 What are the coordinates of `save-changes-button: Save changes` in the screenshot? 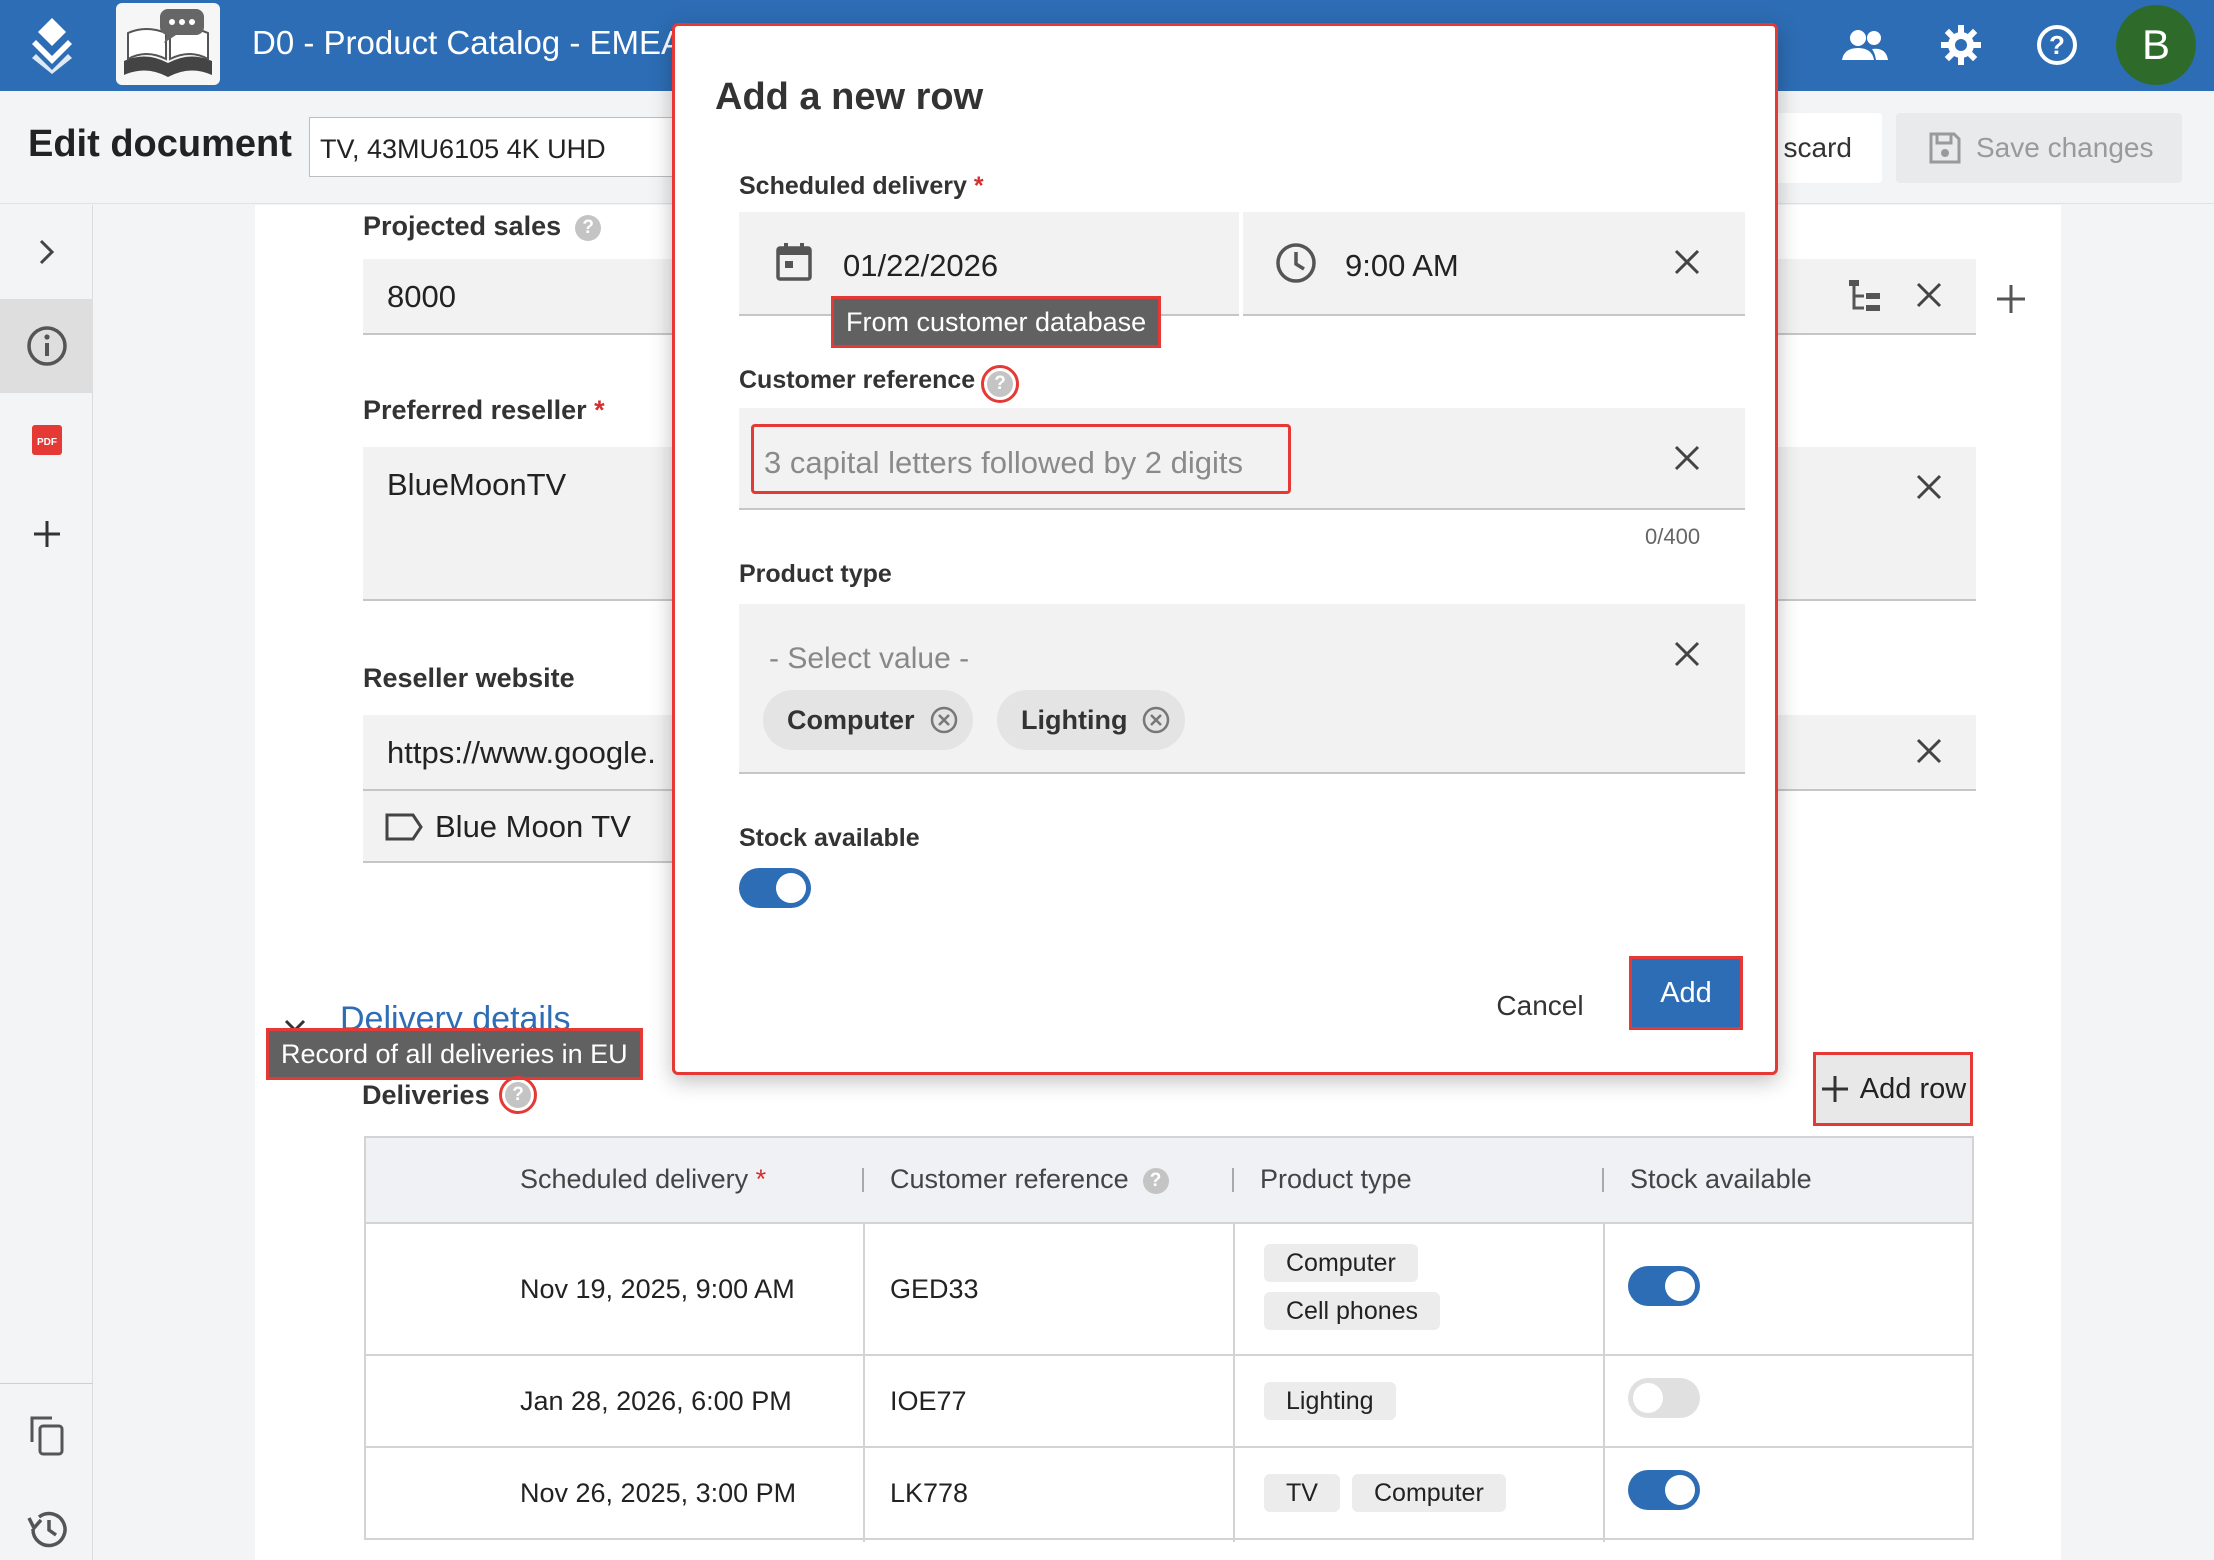 It's located at (2039, 148).